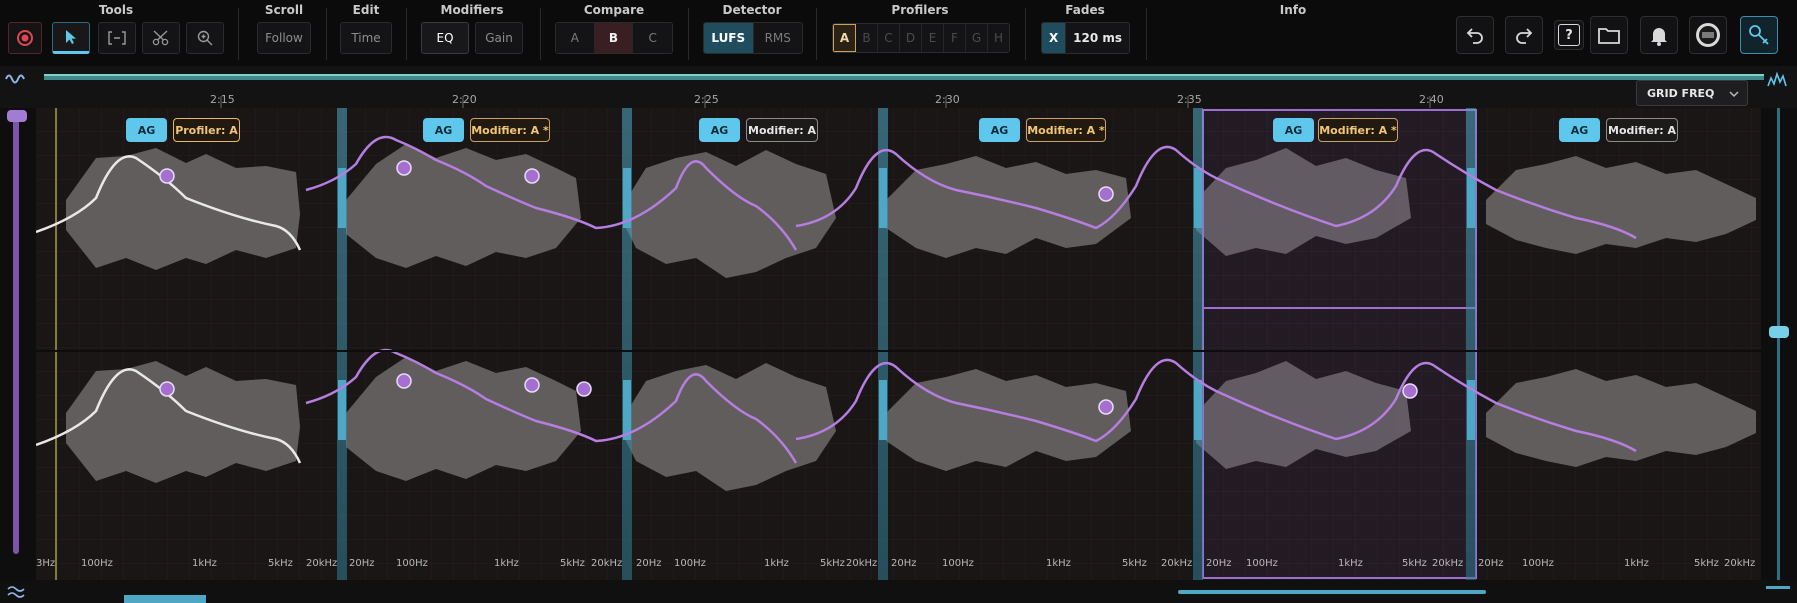 The height and width of the screenshot is (603, 1797). Describe the element at coordinates (998, 38) in the screenshot. I see `profiler-slot-h: H` at that location.